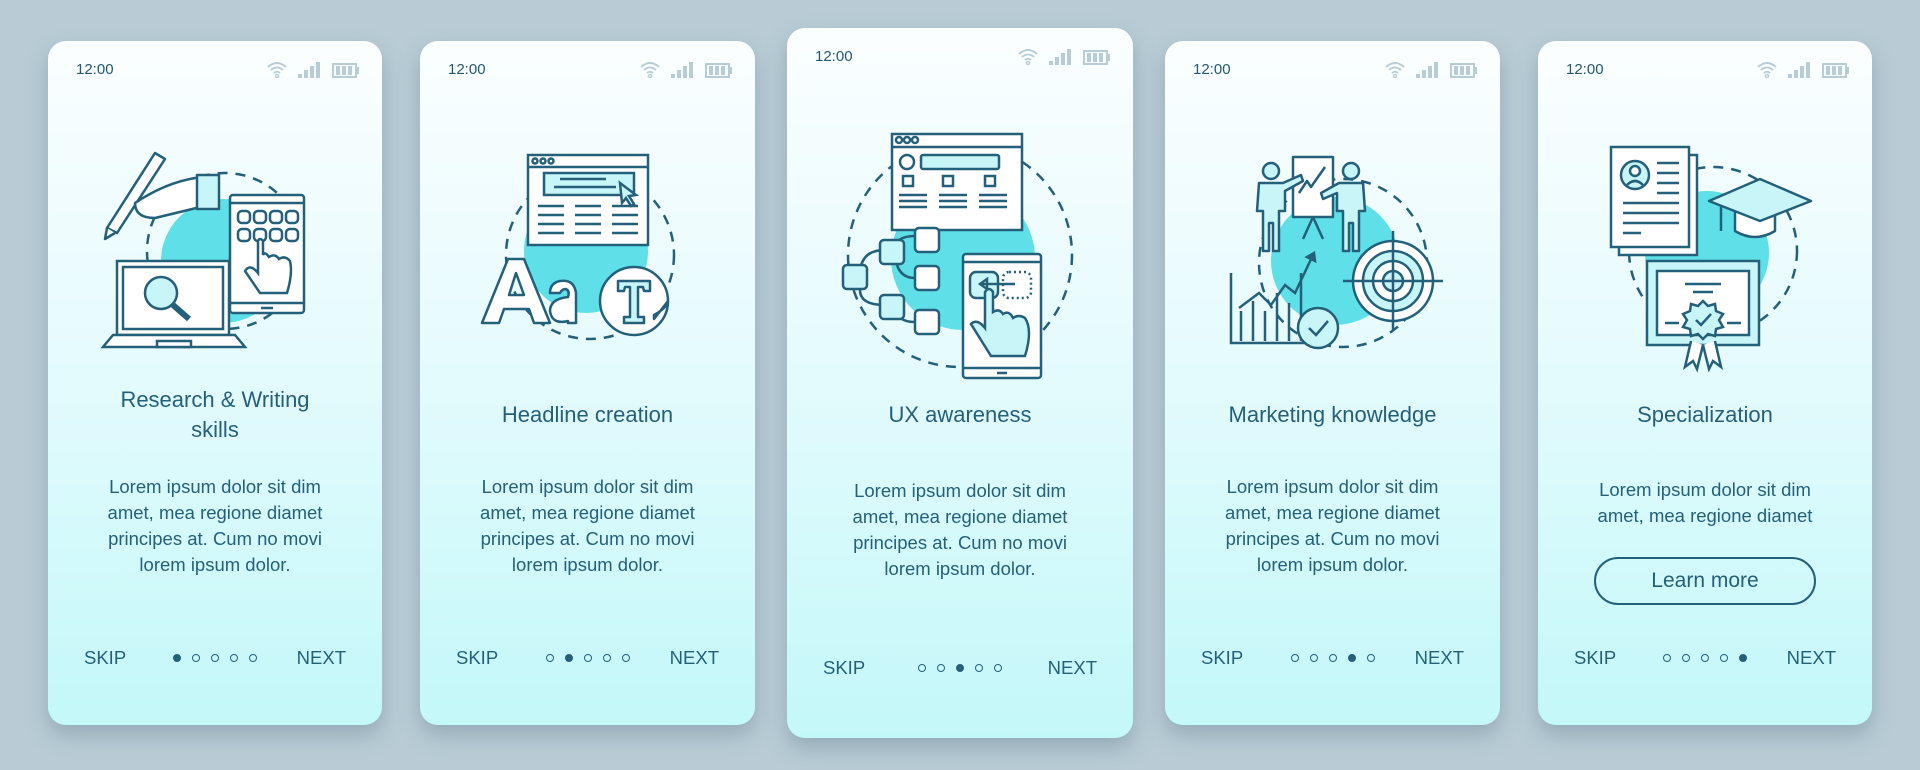 The width and height of the screenshot is (1920, 770). Describe the element at coordinates (960, 414) in the screenshot. I see `screen-title: UX awareness` at that location.